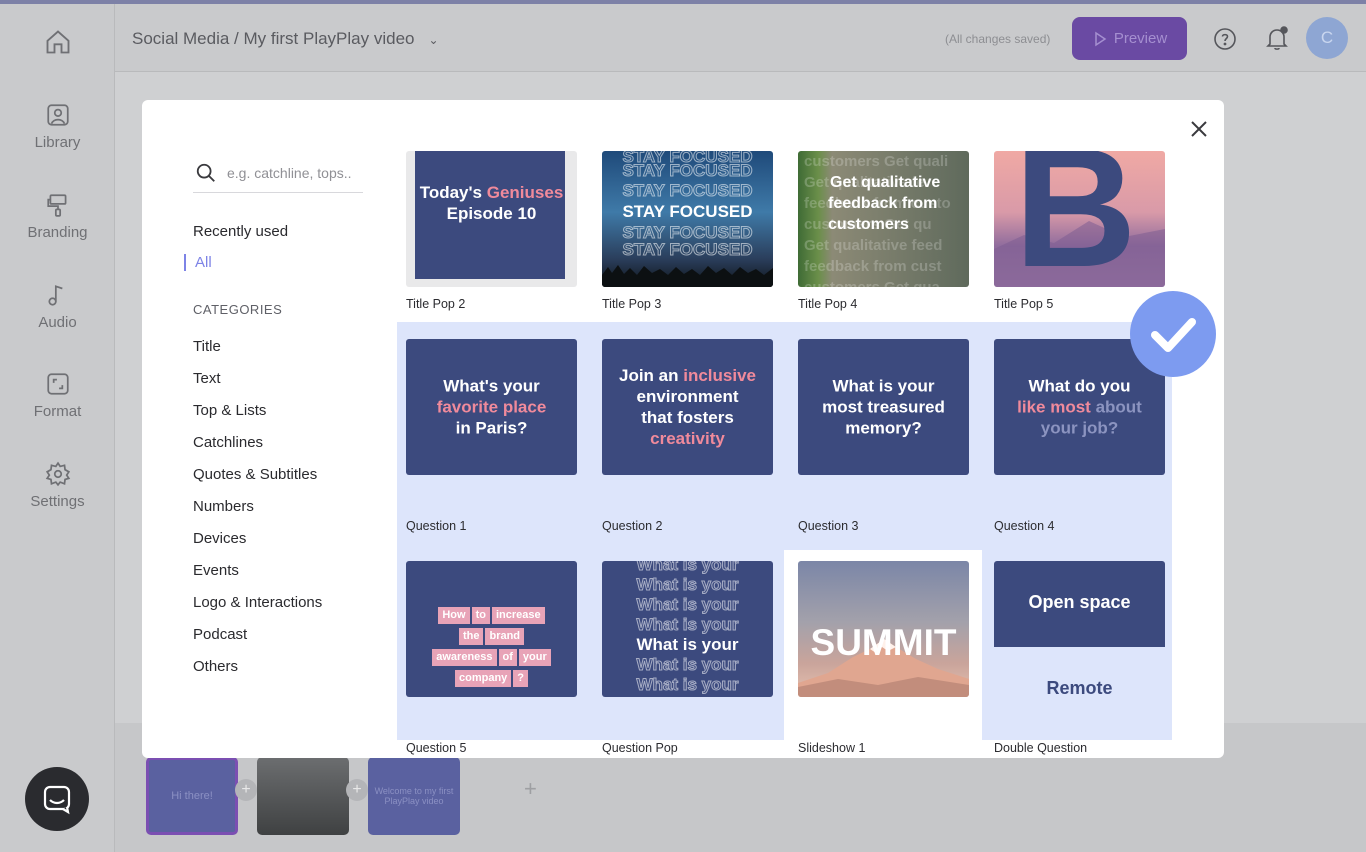  Describe the element at coordinates (223, 506) in the screenshot. I see `category-numbers: Numbers` at that location.